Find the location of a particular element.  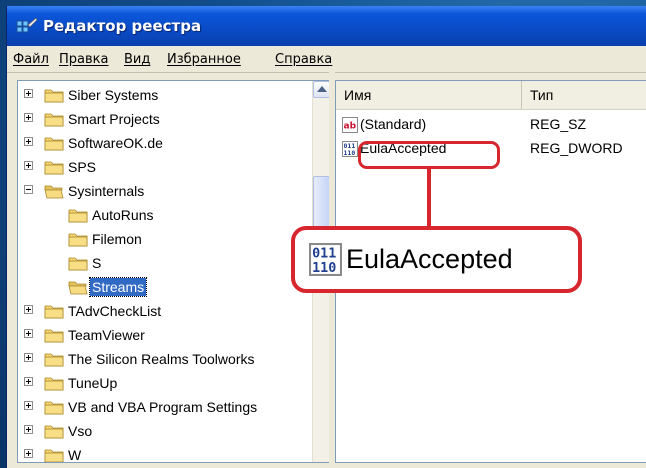

highlight-frame is located at coordinates (429, 155).